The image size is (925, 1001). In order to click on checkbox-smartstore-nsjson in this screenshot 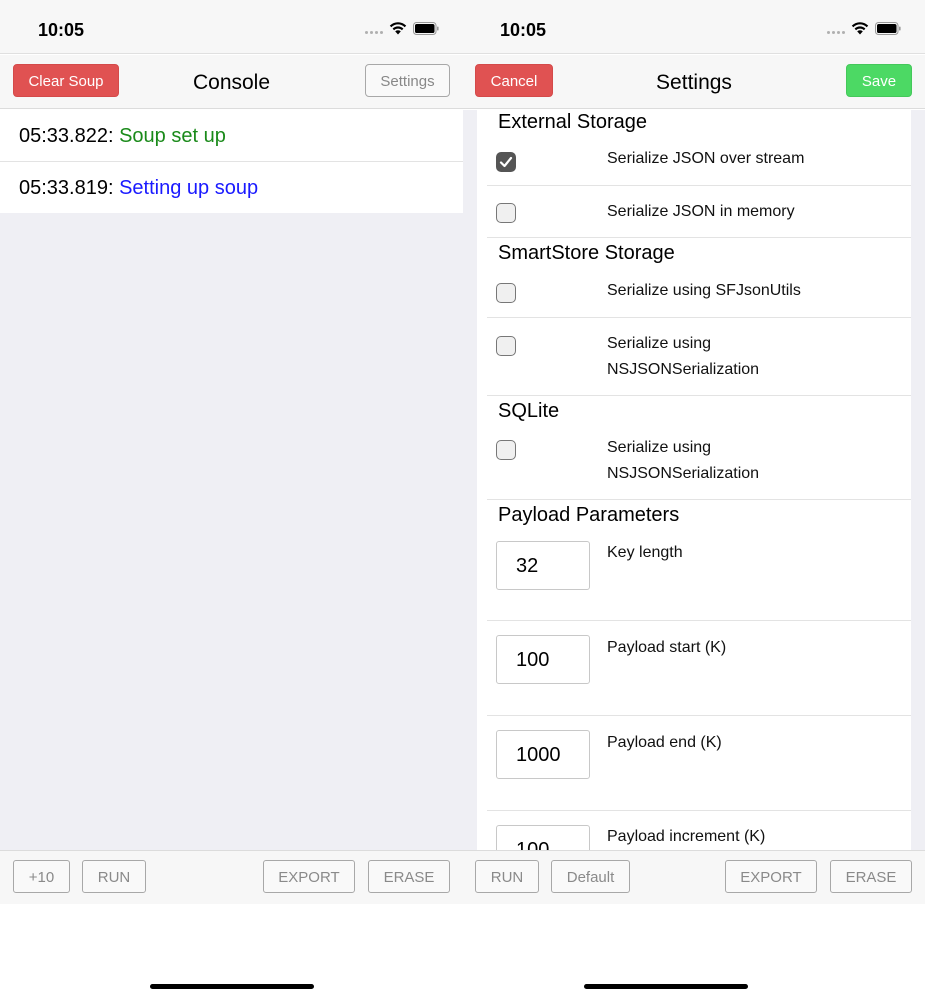, I will do `click(506, 346)`.